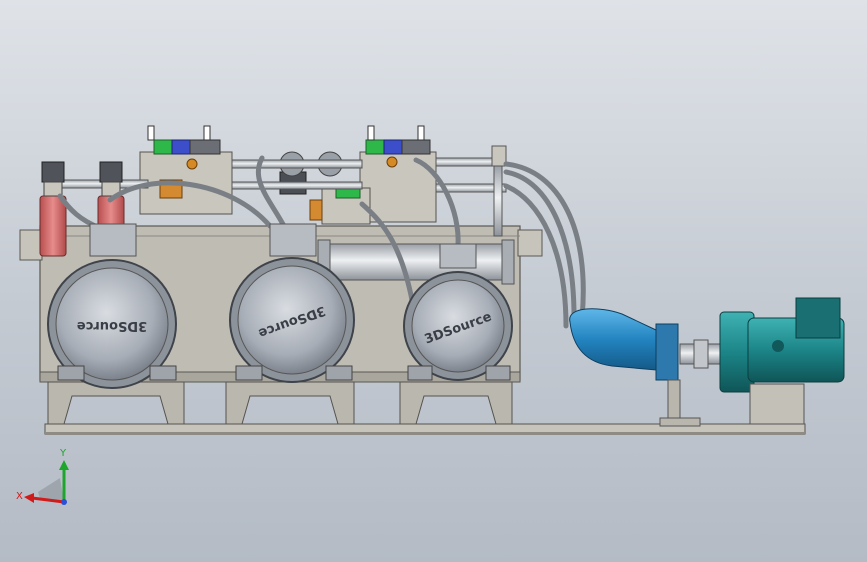  Describe the element at coordinates (29, 498) in the screenshot. I see `triad-x-arrowhead` at that location.